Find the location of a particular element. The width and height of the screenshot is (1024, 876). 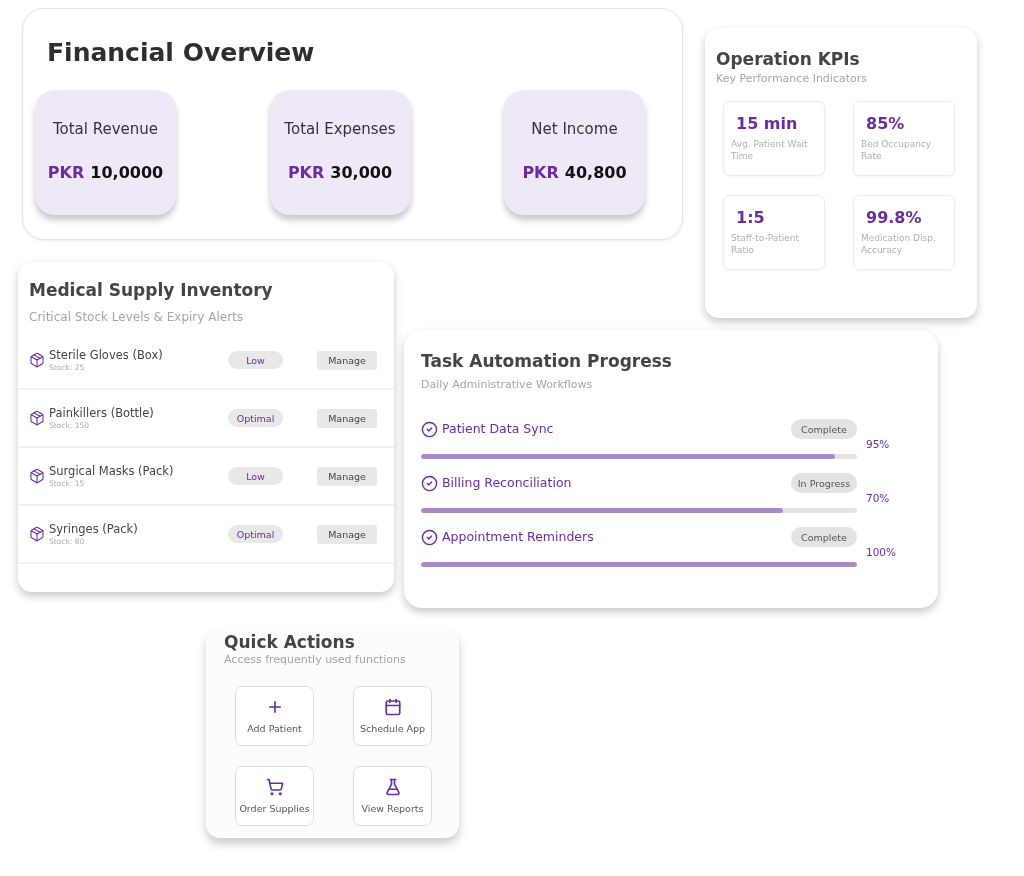

card-subtitle: Daily Administrative Workflows is located at coordinates (507, 385).